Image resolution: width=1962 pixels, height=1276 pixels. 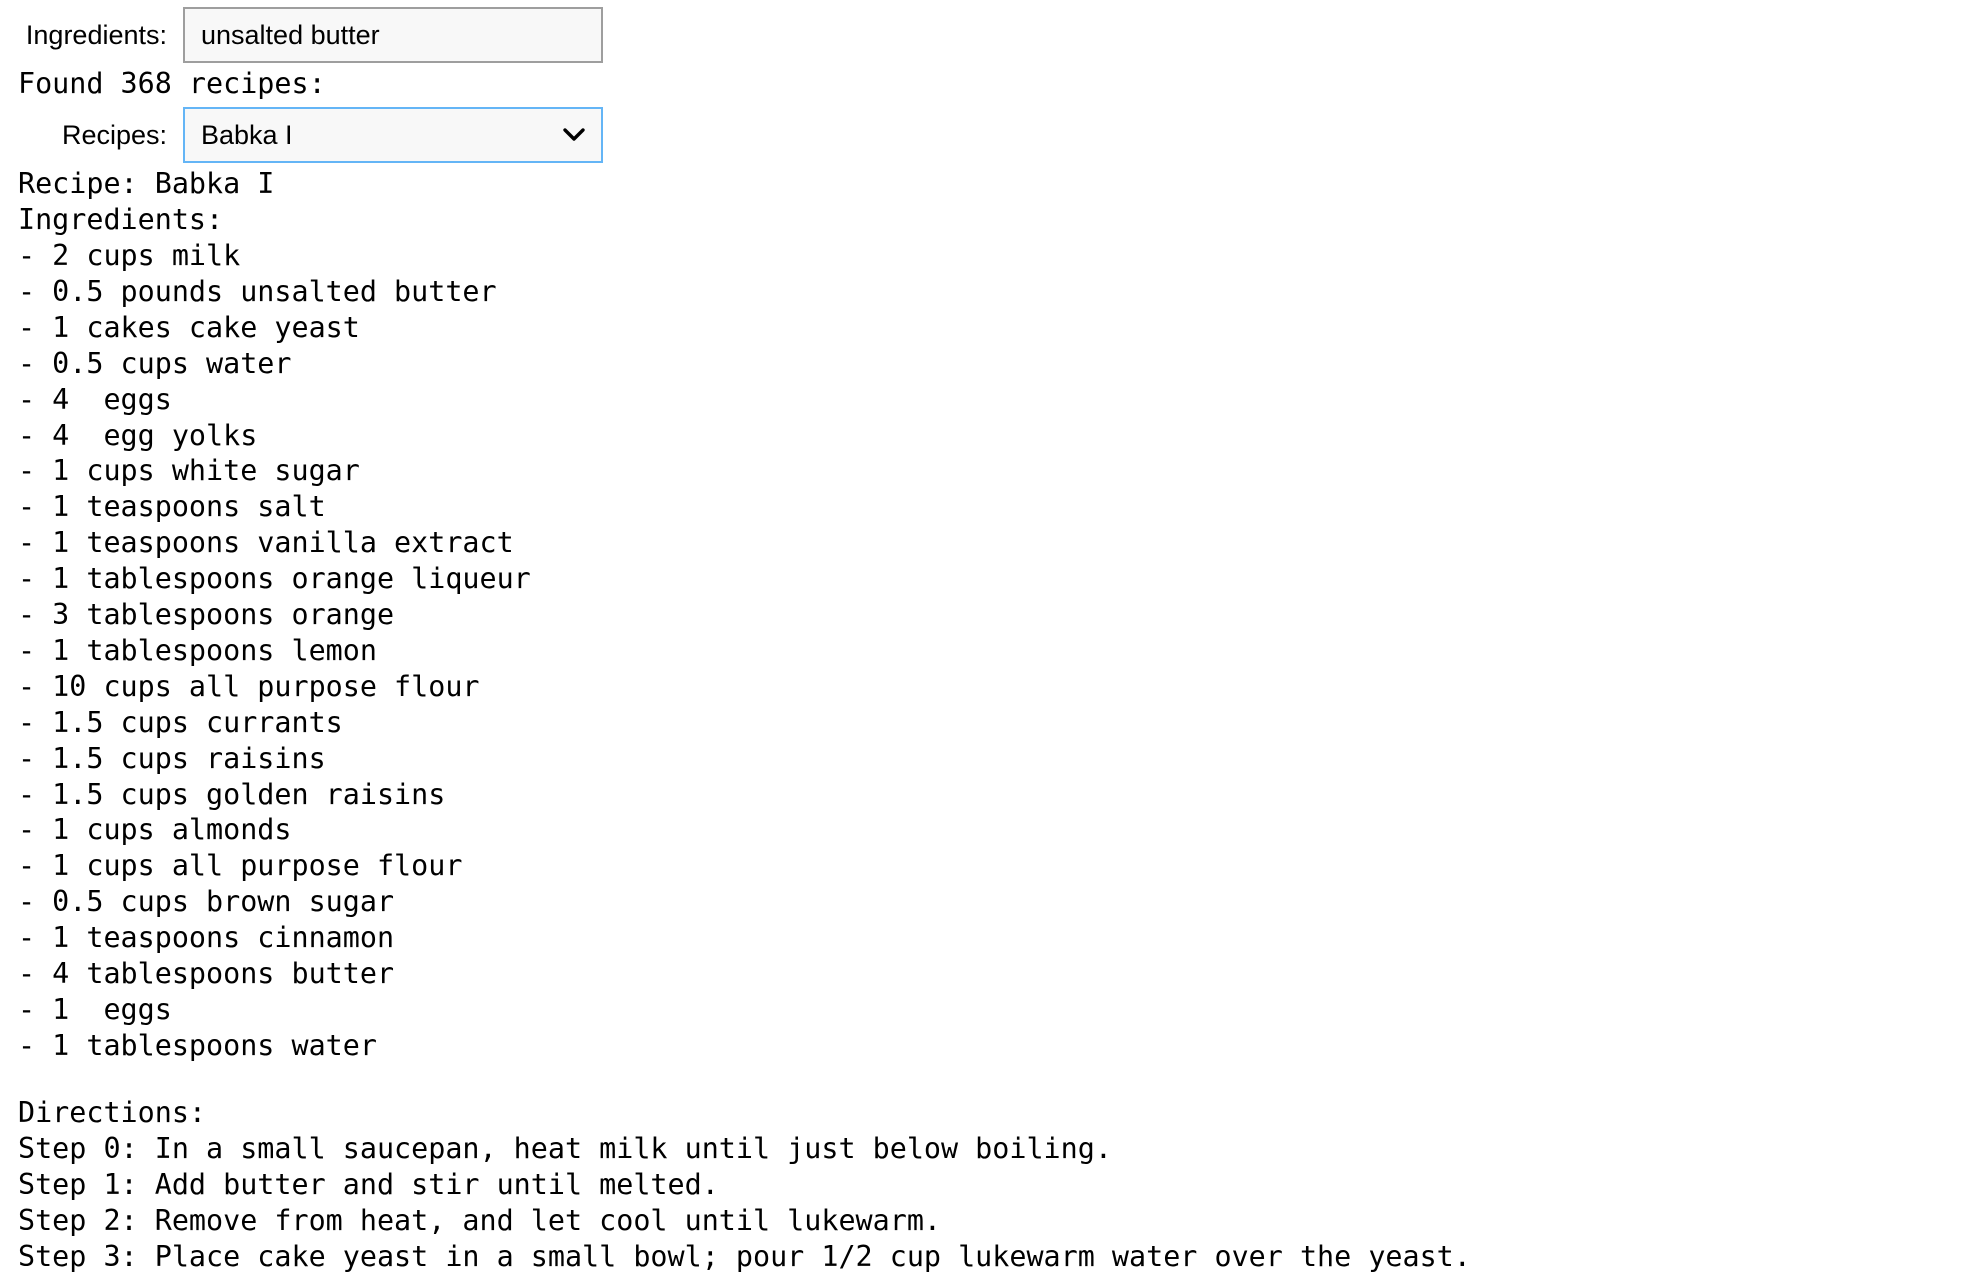 I want to click on ingredient-line: - 1 eggs, so click(x=95, y=1009).